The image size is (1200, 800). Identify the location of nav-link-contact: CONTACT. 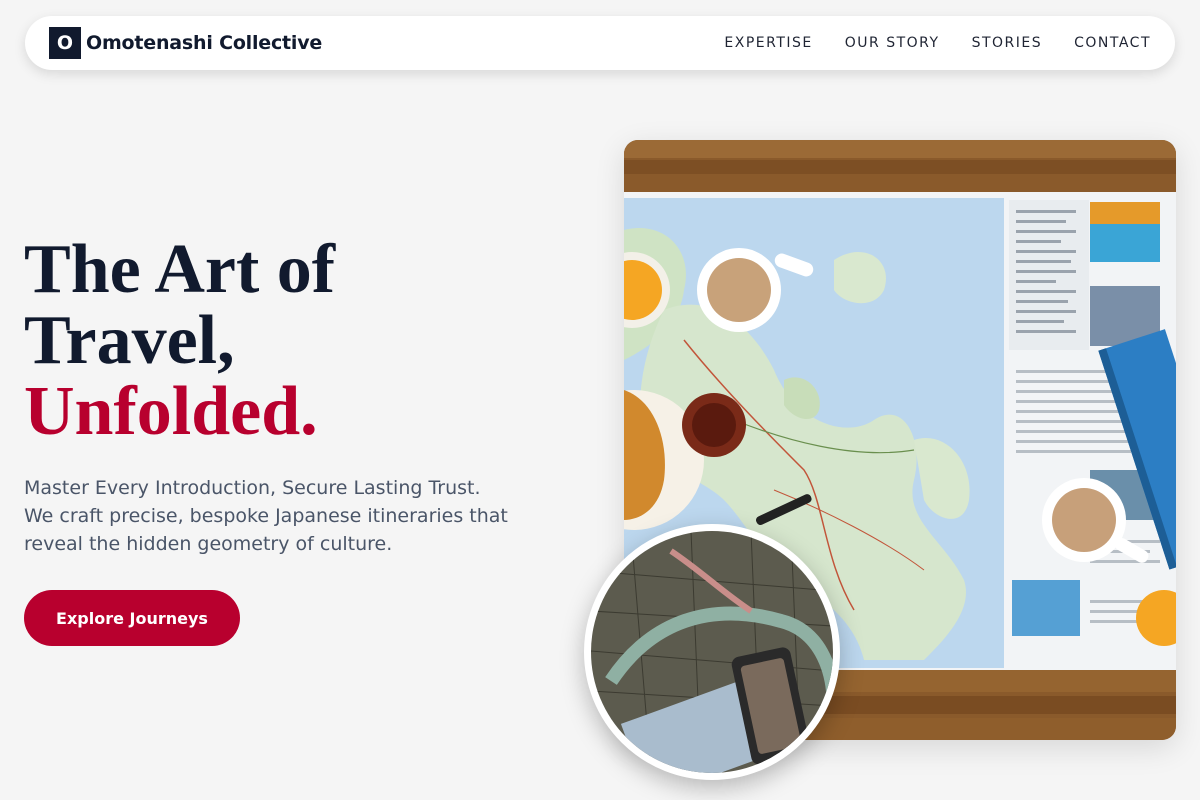
(1112, 43).